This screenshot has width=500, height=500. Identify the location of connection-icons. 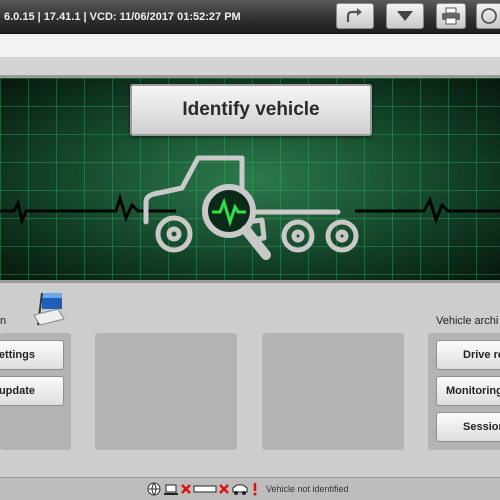
(203, 489).